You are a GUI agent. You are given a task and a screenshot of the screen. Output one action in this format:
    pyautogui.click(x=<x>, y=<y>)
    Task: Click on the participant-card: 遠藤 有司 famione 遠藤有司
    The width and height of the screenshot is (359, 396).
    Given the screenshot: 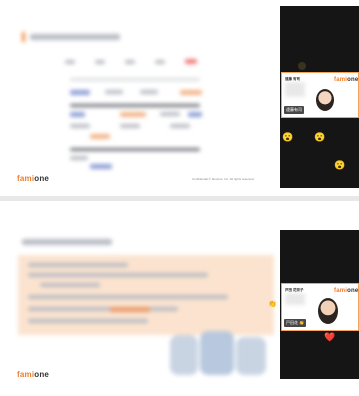 What is the action you would take?
    pyautogui.click(x=320, y=95)
    